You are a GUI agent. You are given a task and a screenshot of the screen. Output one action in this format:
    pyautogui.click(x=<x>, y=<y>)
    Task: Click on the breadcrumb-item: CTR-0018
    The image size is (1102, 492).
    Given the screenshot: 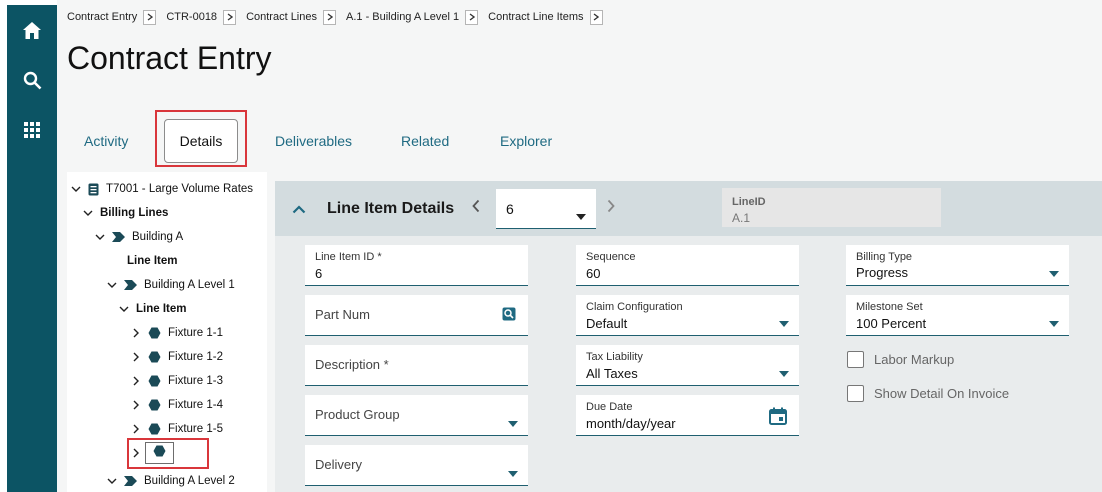 What is the action you would take?
    pyautogui.click(x=191, y=17)
    